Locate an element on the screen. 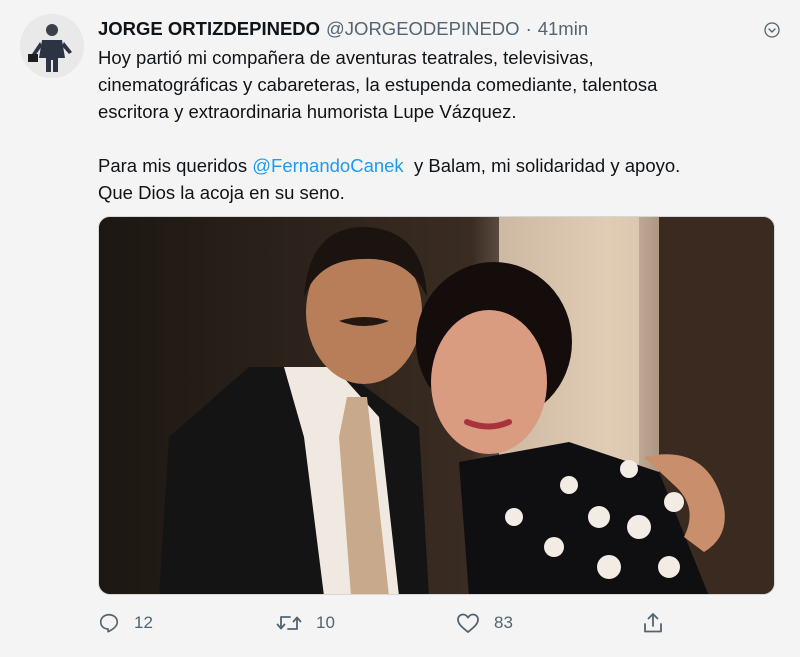  text-fragment: y Balam, mi solidaridad y apoyo. is located at coordinates (542, 165).